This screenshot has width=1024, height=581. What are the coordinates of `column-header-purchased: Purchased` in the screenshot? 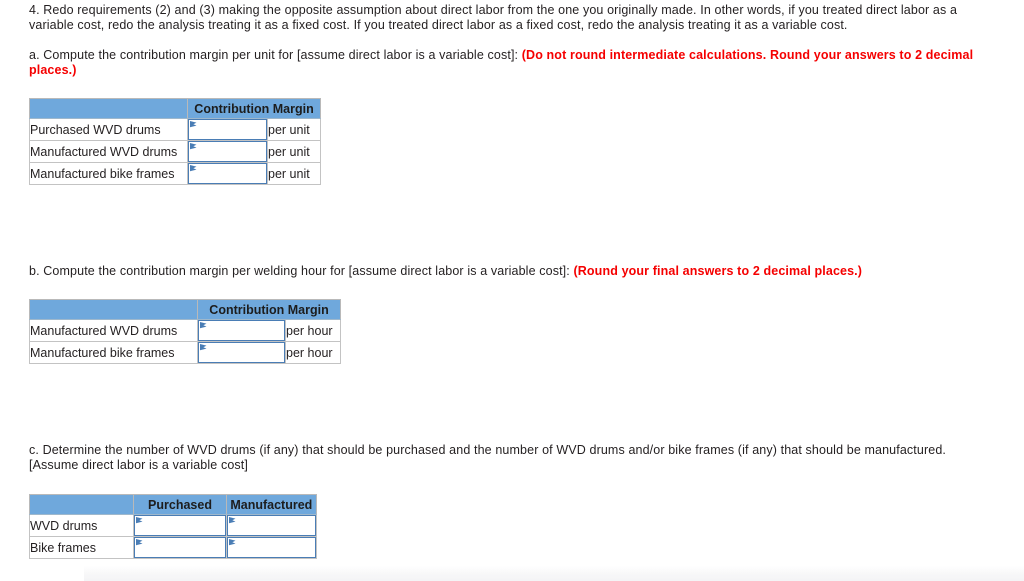 It's located at (180, 504).